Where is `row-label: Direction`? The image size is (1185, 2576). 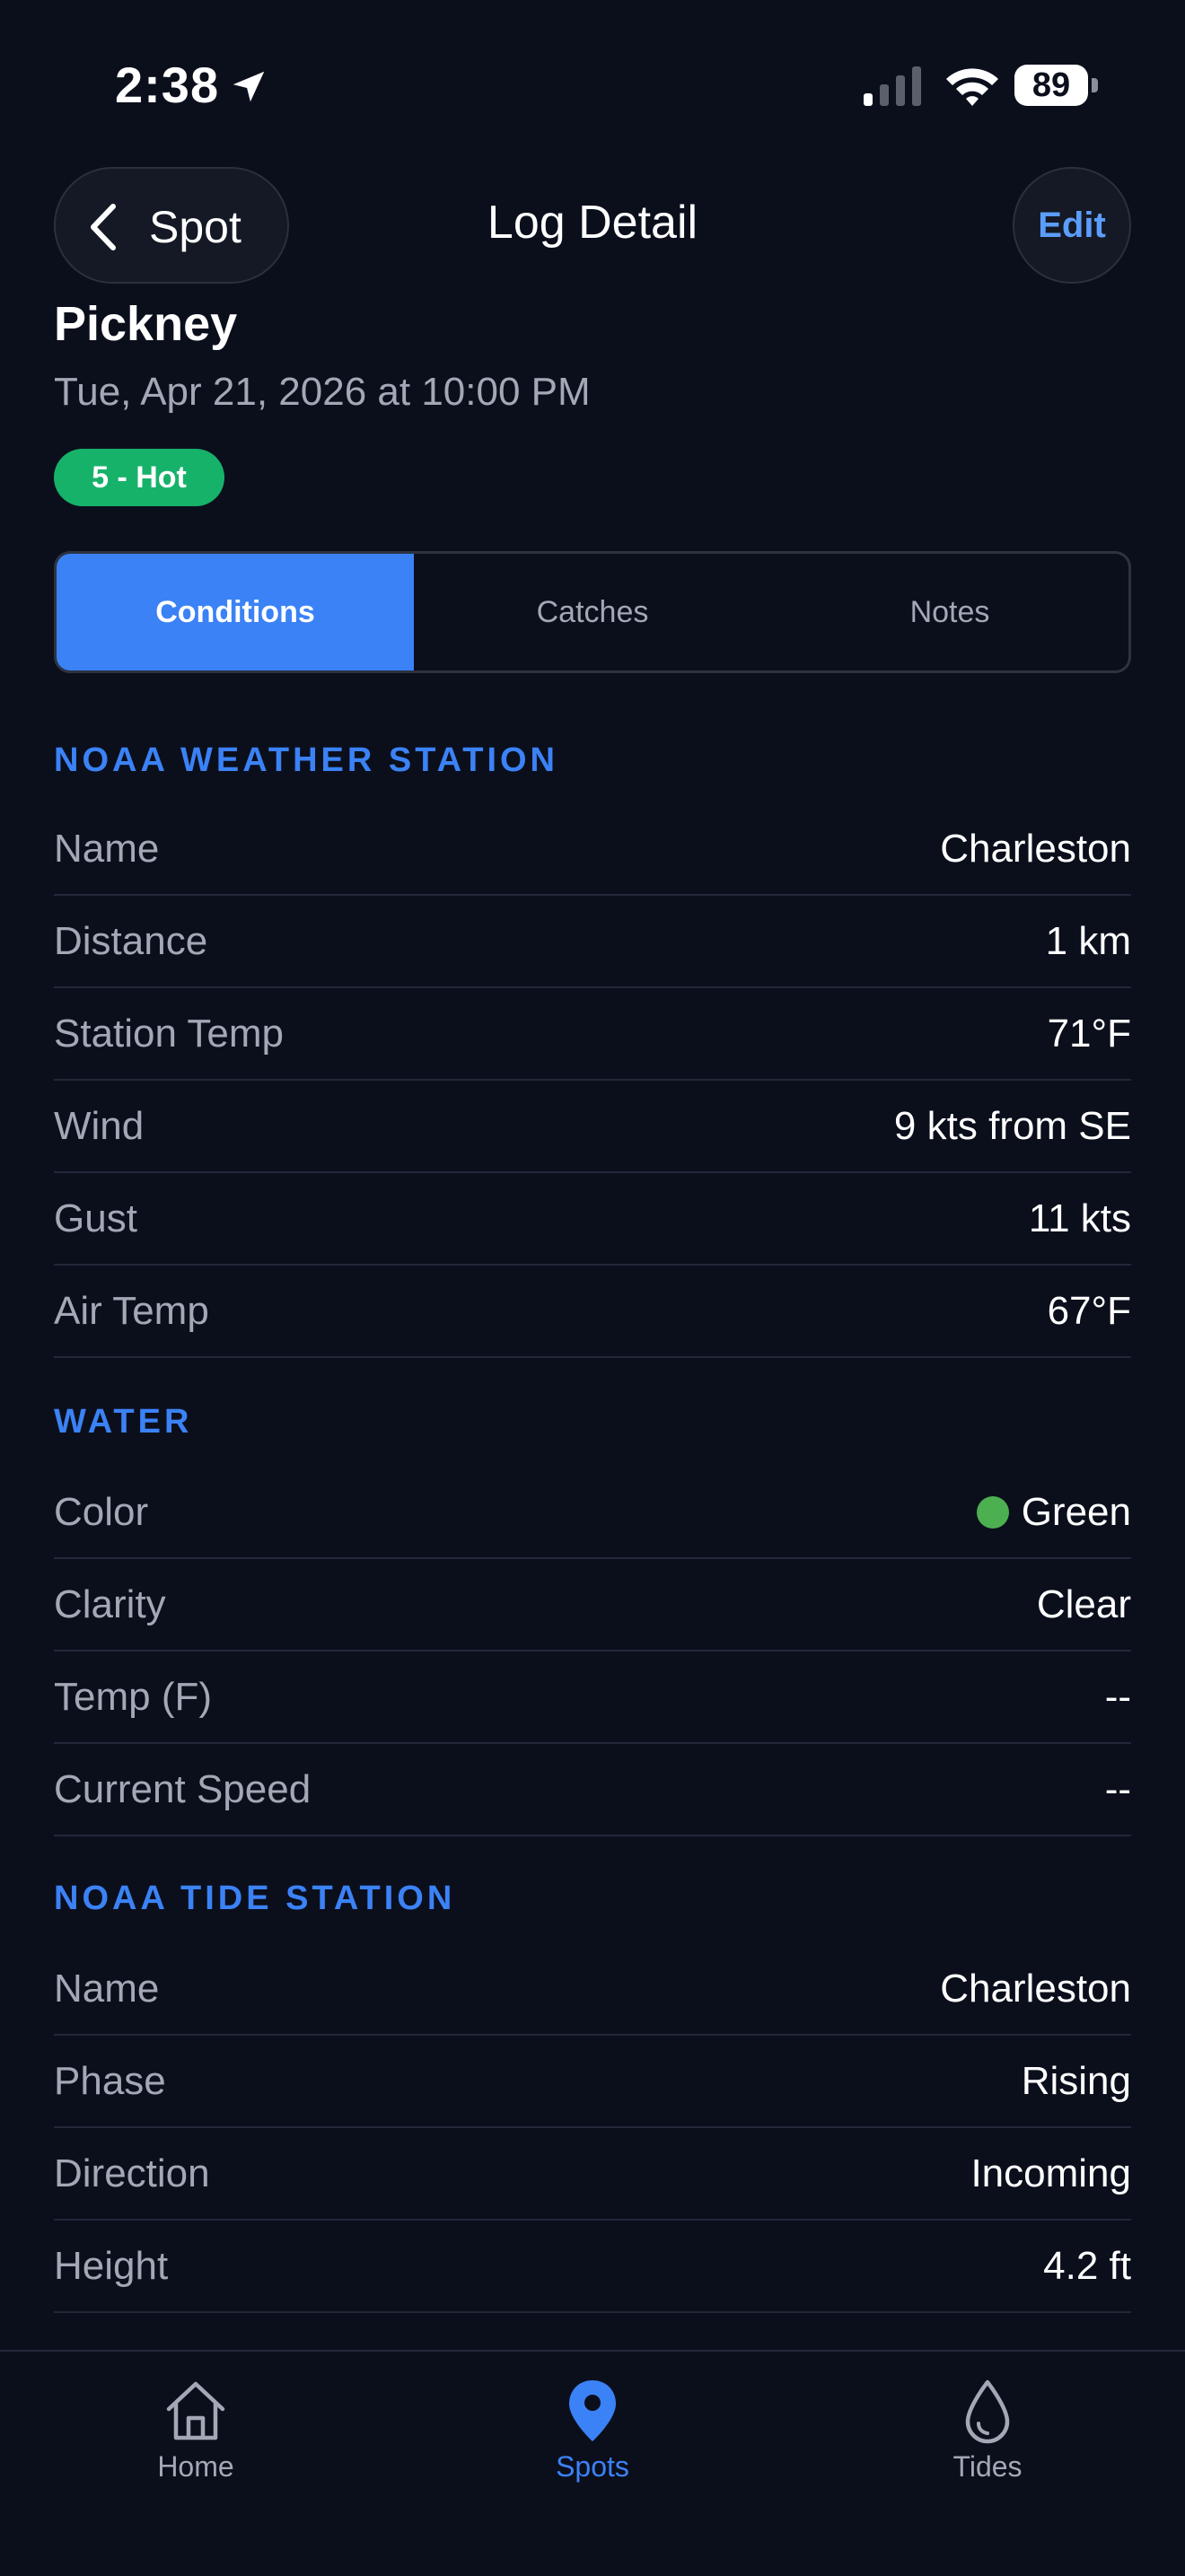
row-label: Direction is located at coordinates (132, 2173).